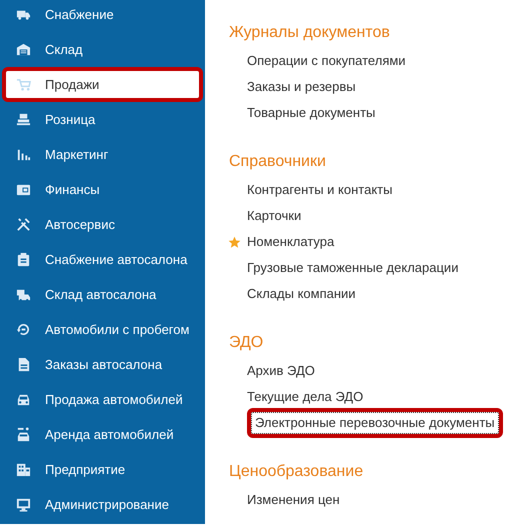  I want to click on sidebar-item: Автомобили с пробегом, so click(102, 329).